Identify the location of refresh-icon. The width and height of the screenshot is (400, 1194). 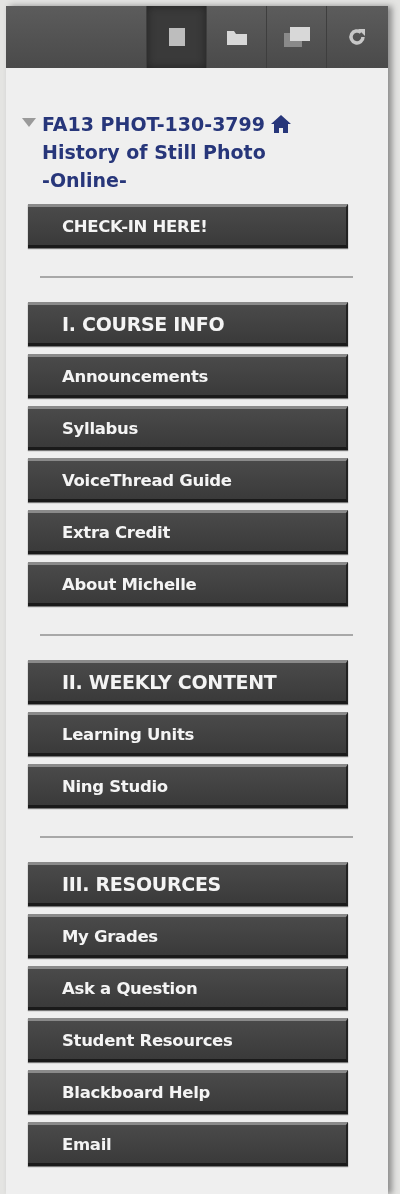
(356, 37).